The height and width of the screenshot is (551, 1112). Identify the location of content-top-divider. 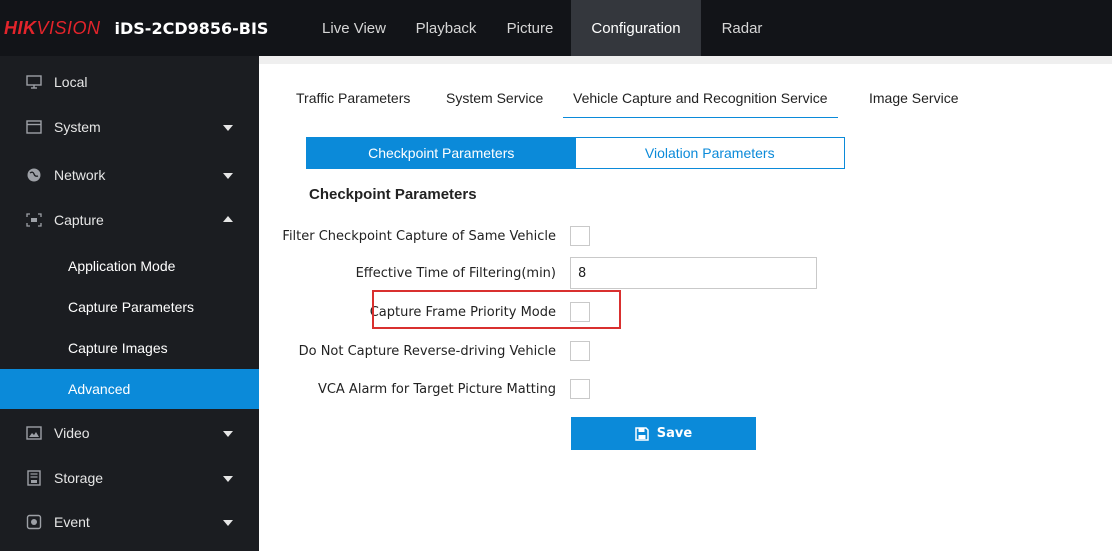
(685, 60).